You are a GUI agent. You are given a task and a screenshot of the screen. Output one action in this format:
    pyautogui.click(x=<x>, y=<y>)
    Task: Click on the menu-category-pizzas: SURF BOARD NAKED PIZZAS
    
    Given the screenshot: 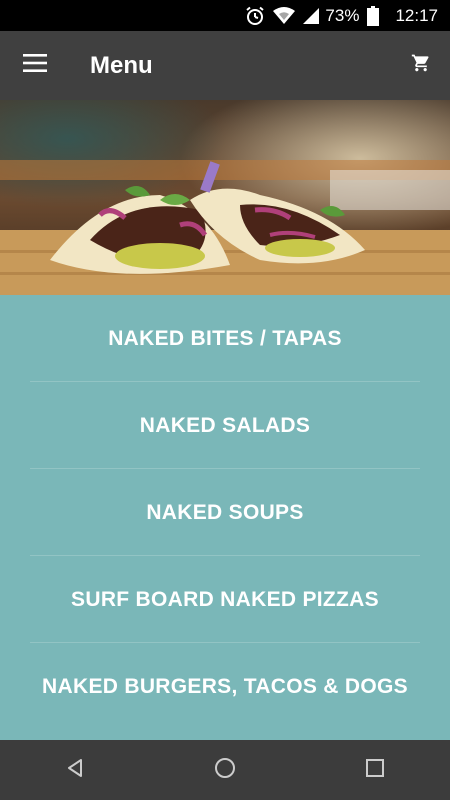 What is the action you would take?
    pyautogui.click(x=225, y=599)
    